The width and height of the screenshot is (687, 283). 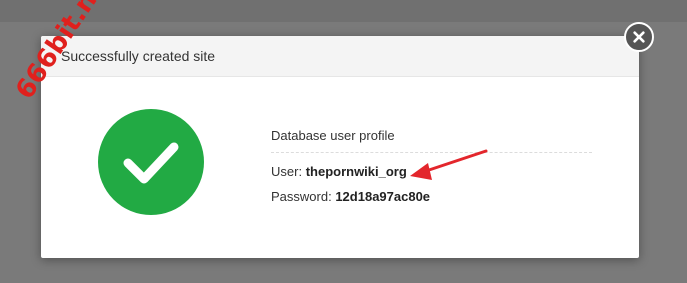 I want to click on close-icon, so click(x=639, y=37).